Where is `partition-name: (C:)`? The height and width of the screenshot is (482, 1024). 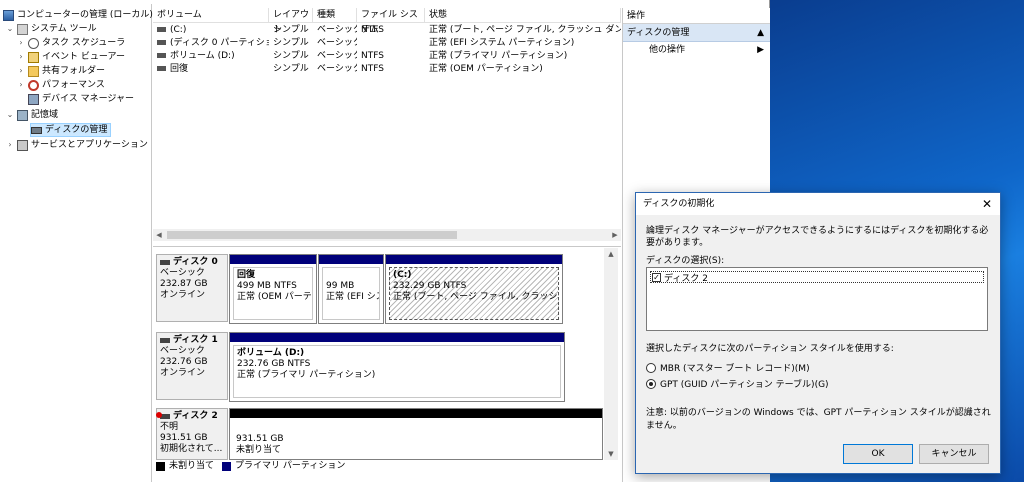 partition-name: (C:) is located at coordinates (402, 275).